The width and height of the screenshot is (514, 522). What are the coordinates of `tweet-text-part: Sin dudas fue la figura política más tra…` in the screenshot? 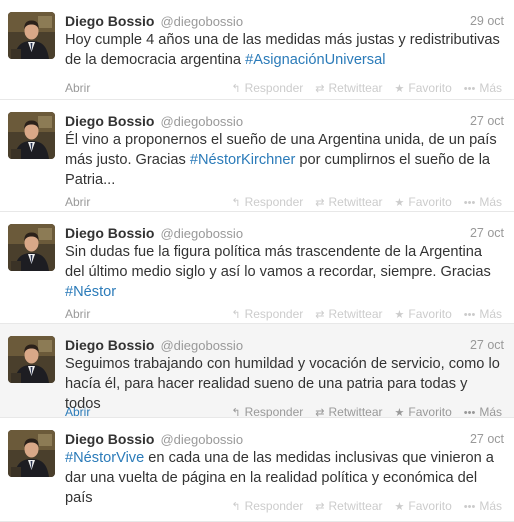 It's located at (278, 262).